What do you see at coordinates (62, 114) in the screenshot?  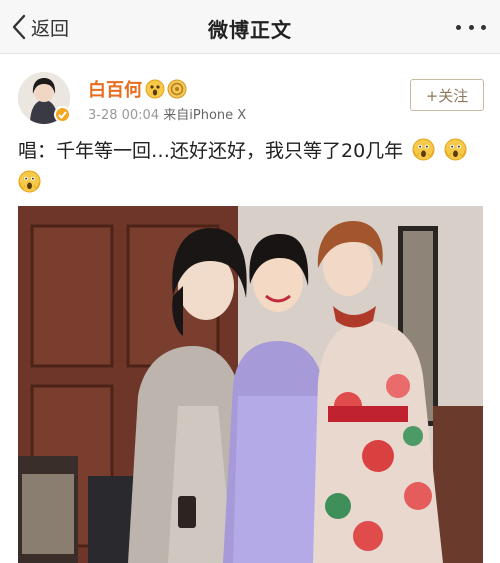 I see `verified-badge-icon` at bounding box center [62, 114].